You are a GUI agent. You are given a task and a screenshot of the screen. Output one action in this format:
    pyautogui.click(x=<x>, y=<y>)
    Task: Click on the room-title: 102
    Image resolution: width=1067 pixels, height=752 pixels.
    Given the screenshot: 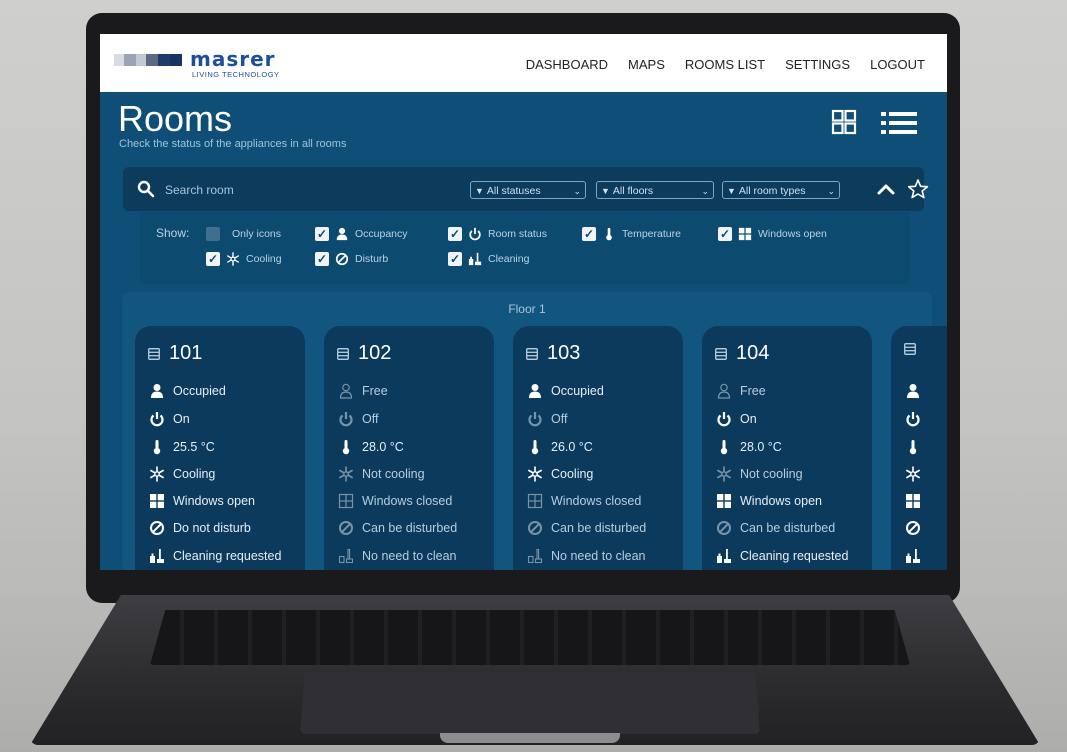 What is the action you would take?
    pyautogui.click(x=363, y=353)
    